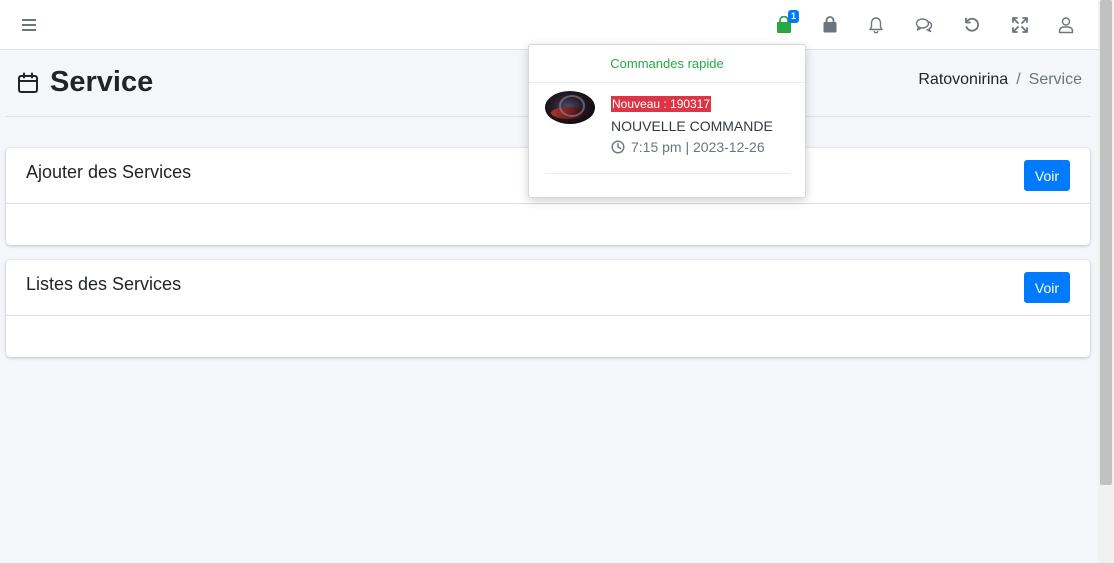  Describe the element at coordinates (784, 25) in the screenshot. I see `quick-orders-button: 1` at that location.